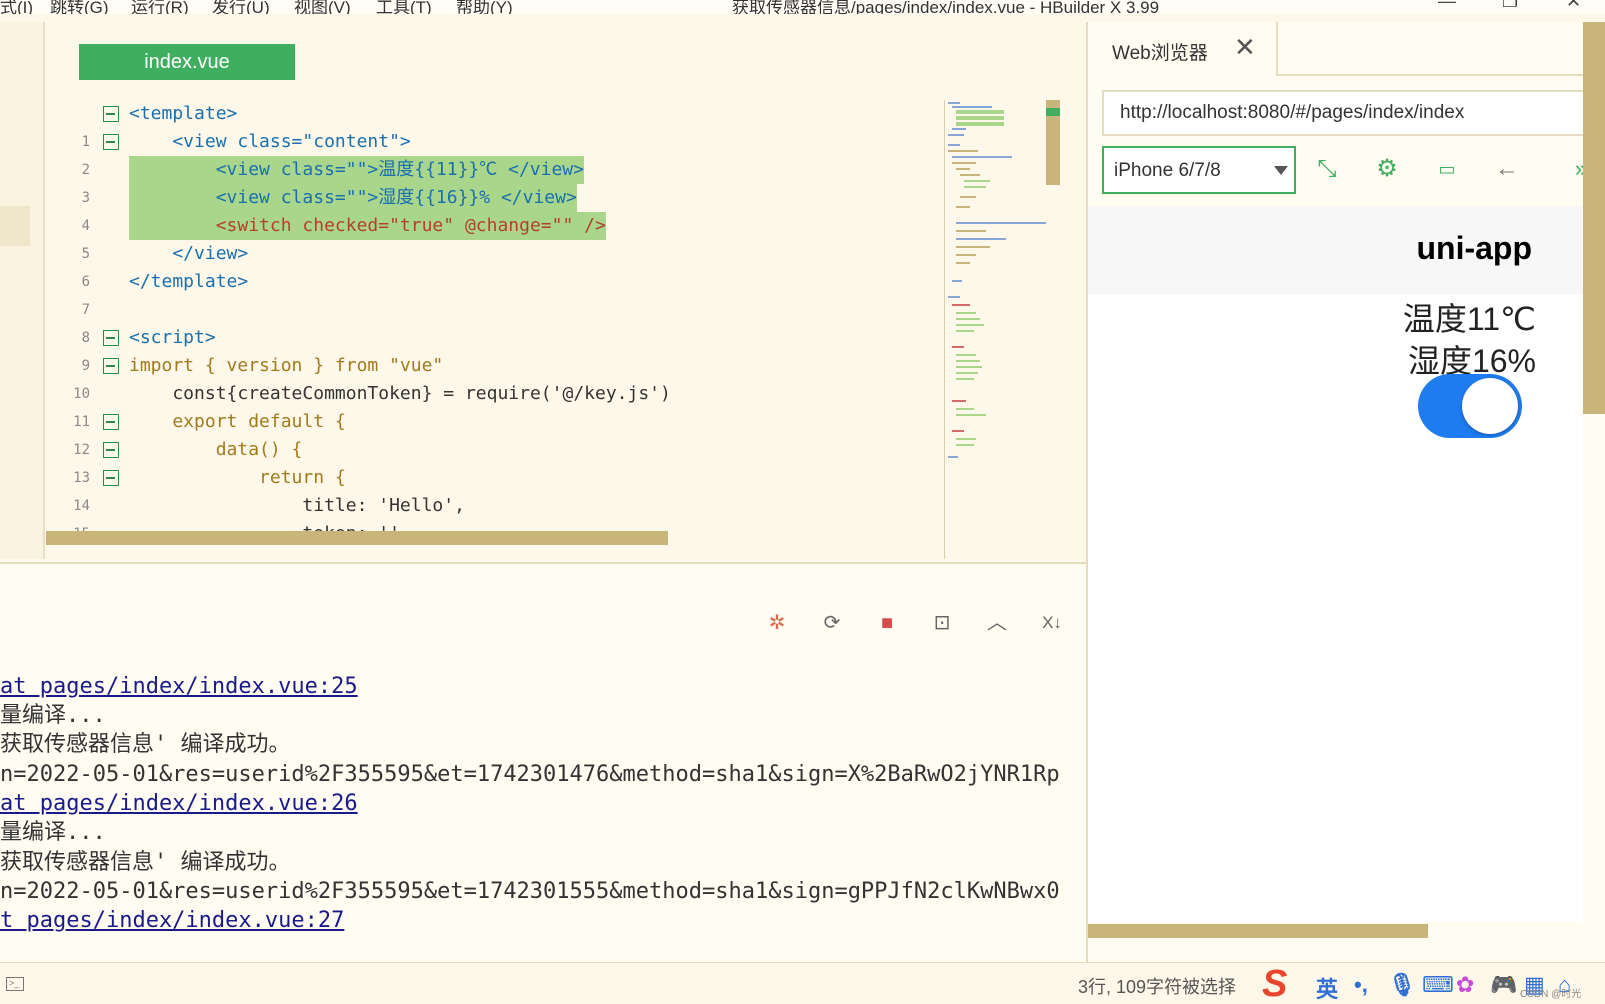 The width and height of the screenshot is (1605, 1004). What do you see at coordinates (1245, 47) in the screenshot?
I see `close-icon: ✕` at bounding box center [1245, 47].